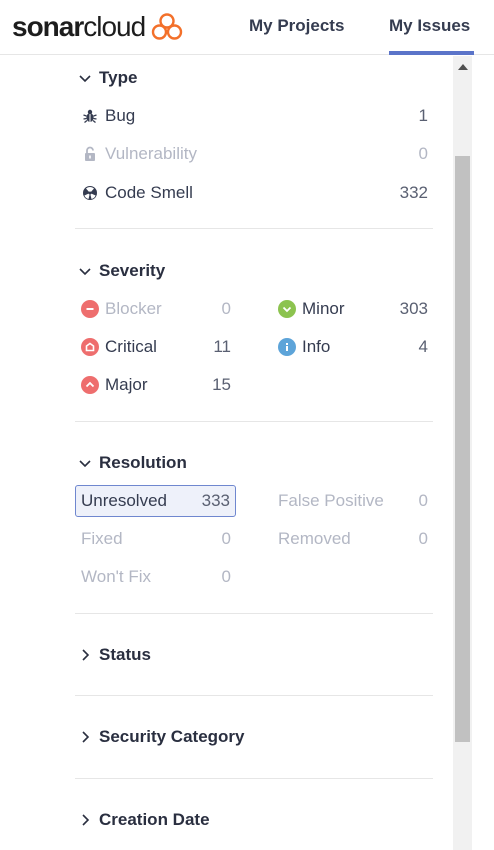 The width and height of the screenshot is (494, 850). What do you see at coordinates (118, 77) in the screenshot?
I see `facet-title: Type` at bounding box center [118, 77].